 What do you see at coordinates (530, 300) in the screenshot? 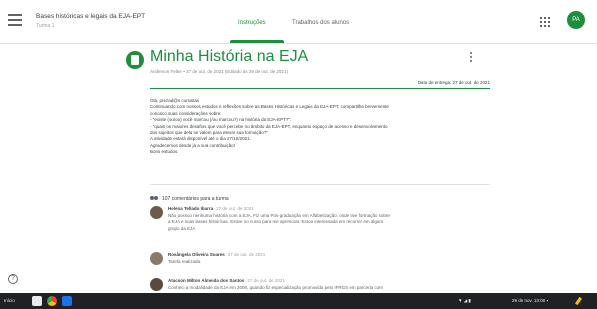
I see `clock: 29 de nov. 13:00 ▪` at bounding box center [530, 300].